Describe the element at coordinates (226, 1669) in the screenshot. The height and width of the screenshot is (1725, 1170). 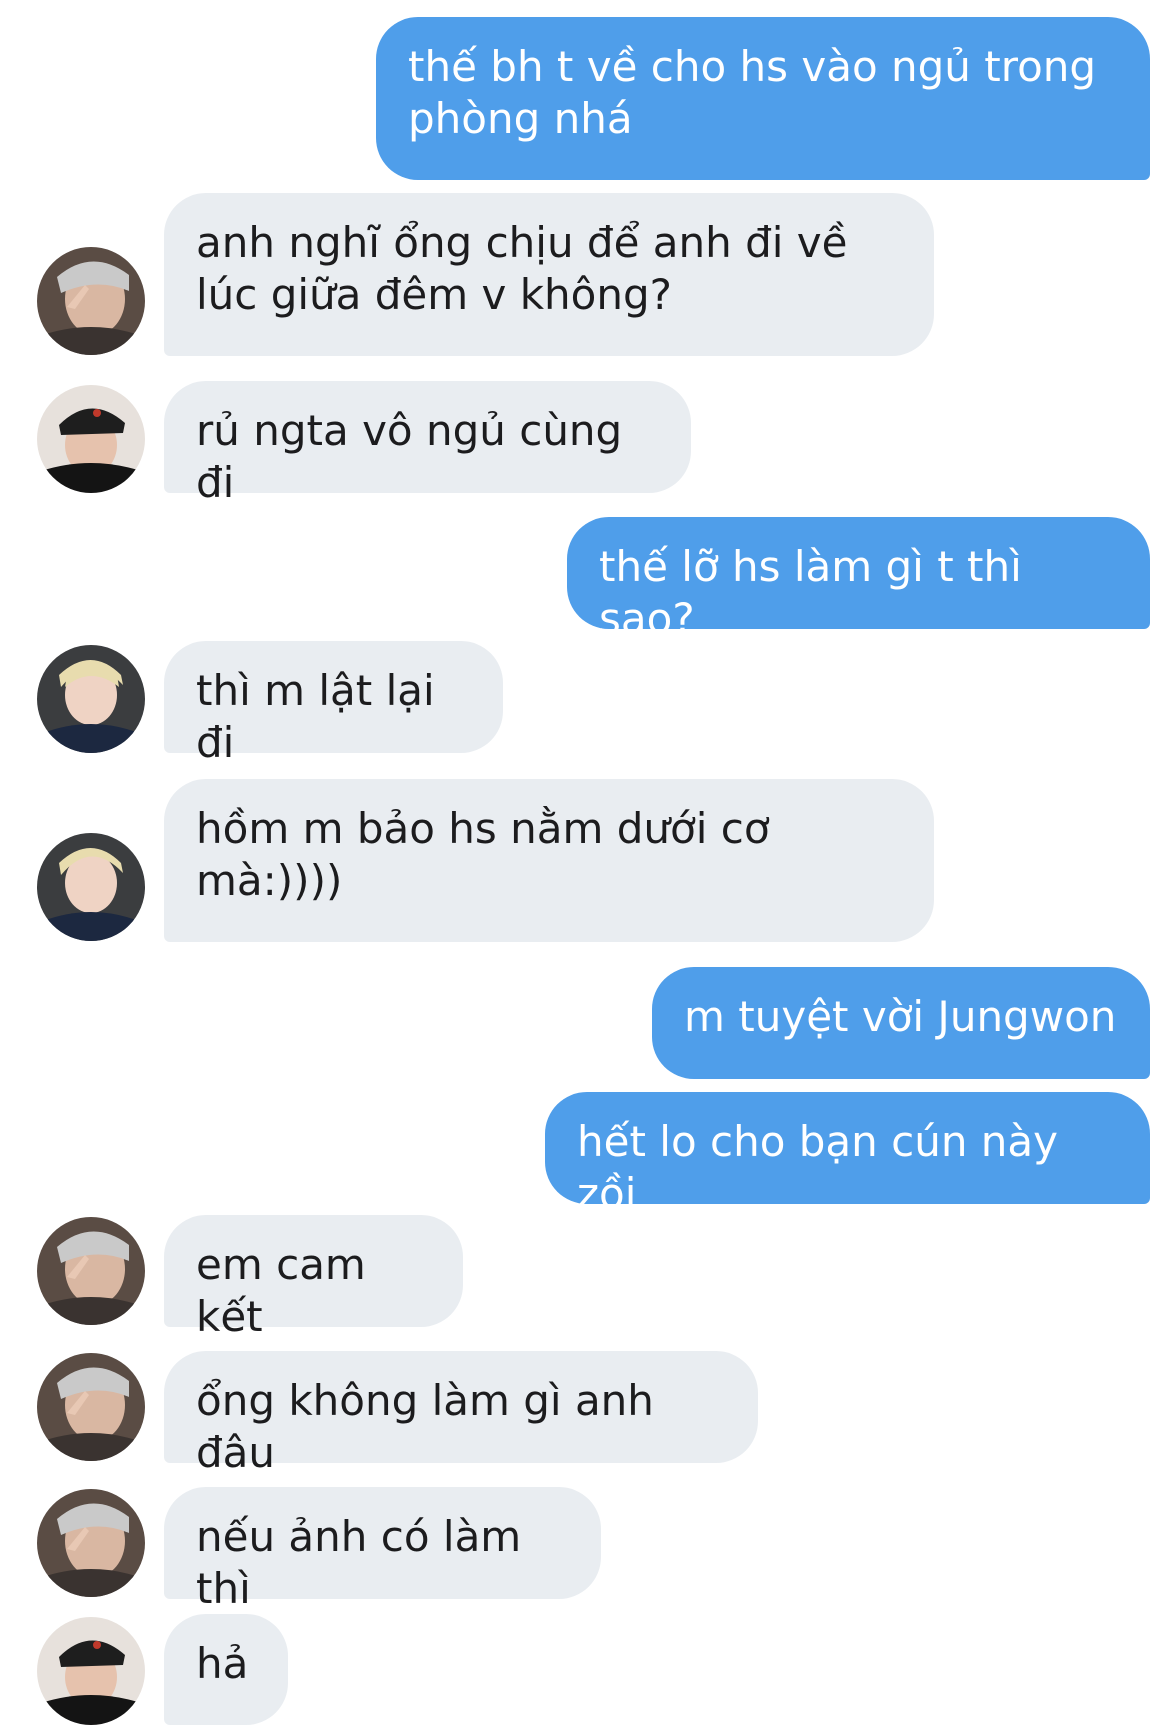
I see `incoming-message-bubble: hả` at that location.